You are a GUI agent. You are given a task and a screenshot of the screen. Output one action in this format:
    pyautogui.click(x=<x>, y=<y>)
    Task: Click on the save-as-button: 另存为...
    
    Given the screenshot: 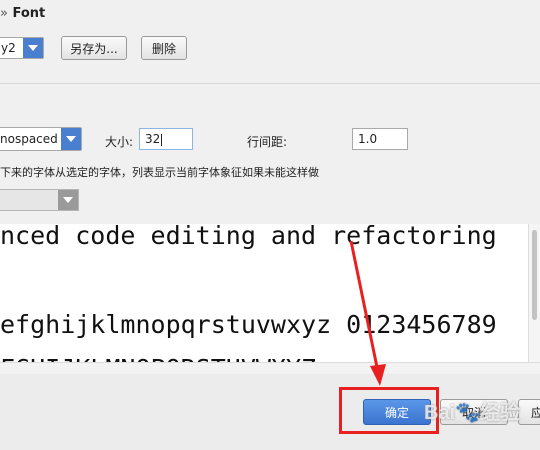 What is the action you would take?
    pyautogui.click(x=94, y=48)
    